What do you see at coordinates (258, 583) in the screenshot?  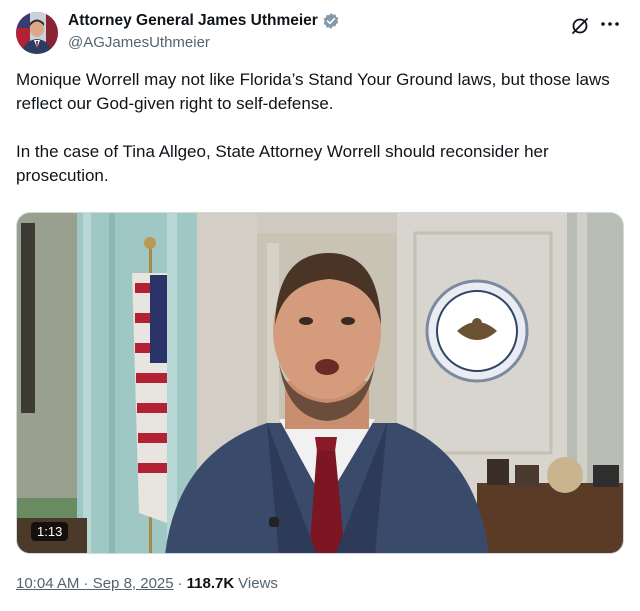 I see `views-label: Views` at bounding box center [258, 583].